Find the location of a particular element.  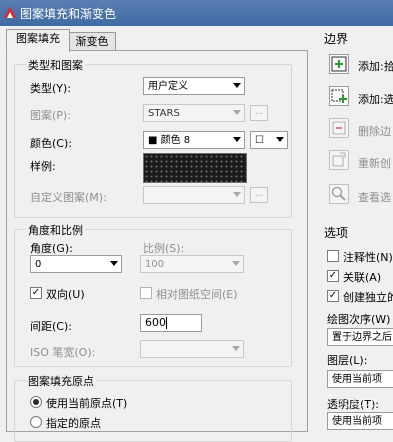

remove-boundaries-button is located at coordinates (339, 128).